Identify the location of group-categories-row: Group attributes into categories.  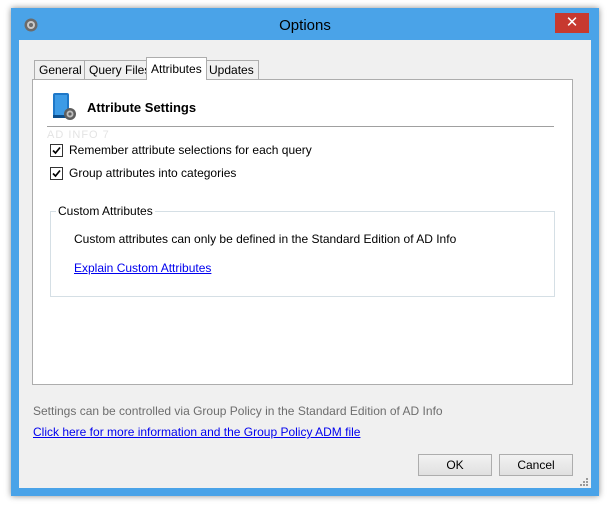
(143, 173).